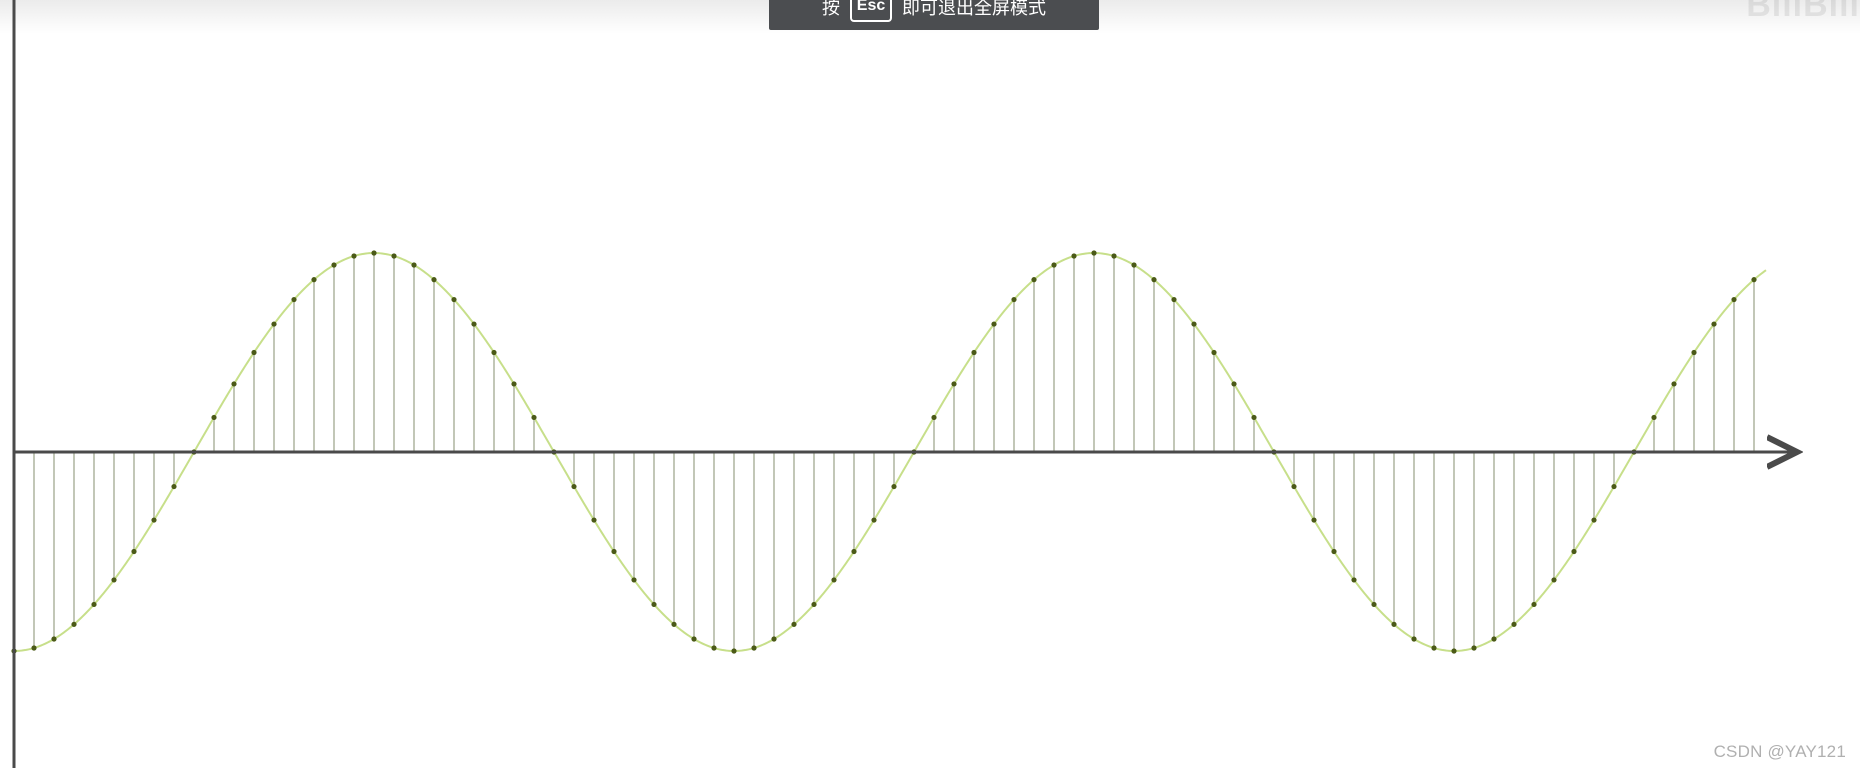  Describe the element at coordinates (1779, 751) in the screenshot. I see `credit-text: CSDN @YAY121` at that location.